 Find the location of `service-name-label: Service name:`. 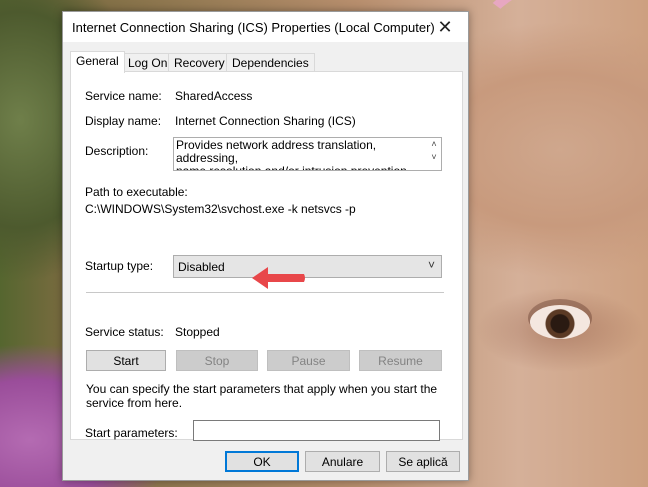

service-name-label: Service name: is located at coordinates (123, 96).